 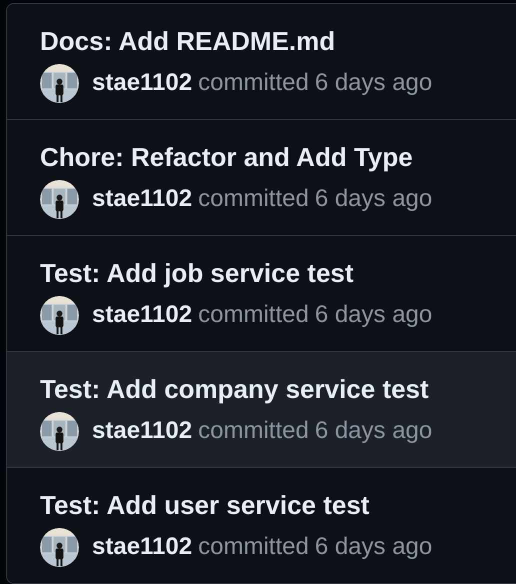 What do you see at coordinates (226, 157) in the screenshot?
I see `commit-message: Chore: Refactor and Add Type` at bounding box center [226, 157].